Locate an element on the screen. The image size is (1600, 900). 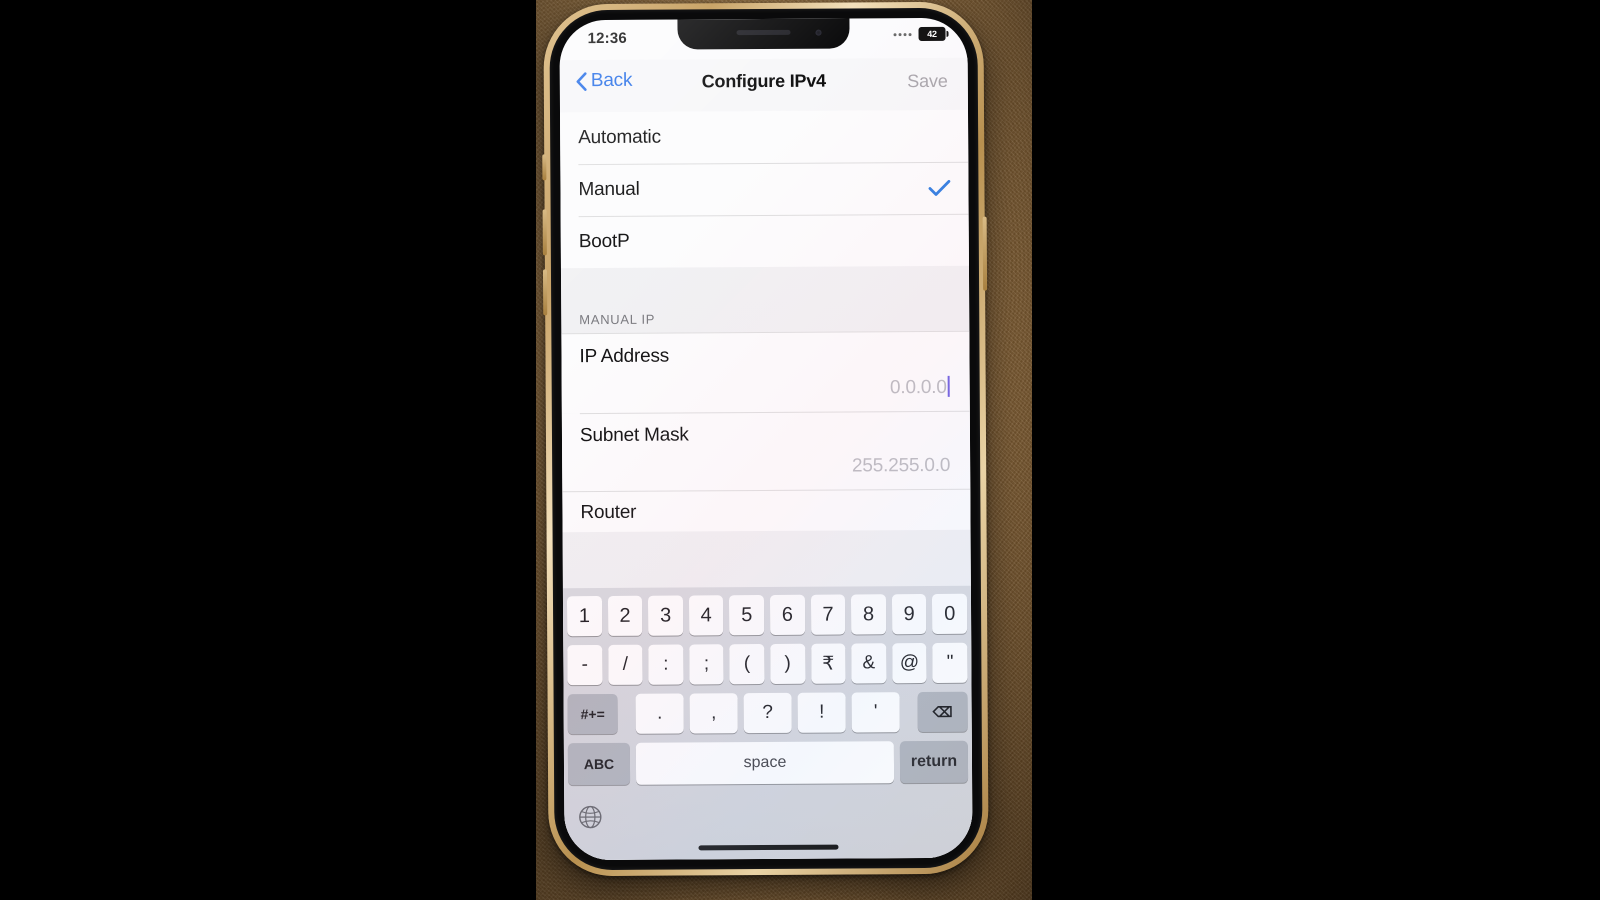
earpiece-speaker-icon is located at coordinates (763, 32).